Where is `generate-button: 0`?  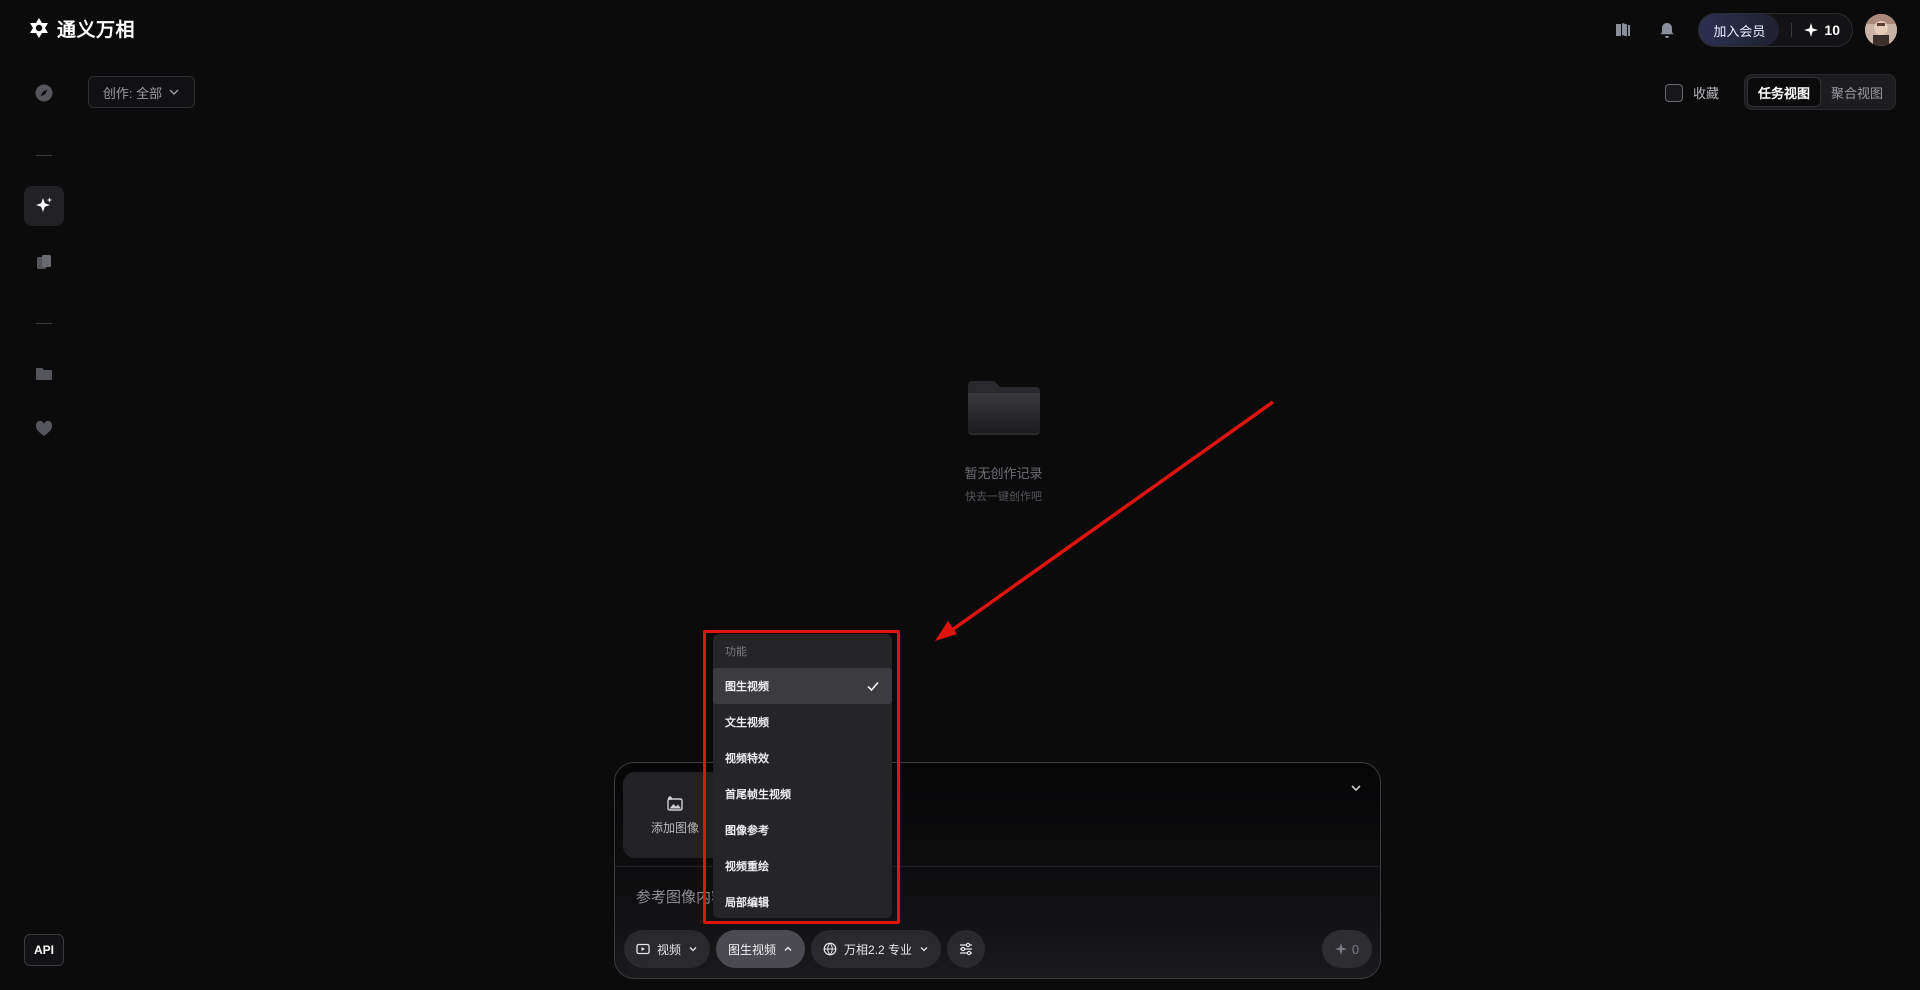 generate-button: 0 is located at coordinates (1347, 949).